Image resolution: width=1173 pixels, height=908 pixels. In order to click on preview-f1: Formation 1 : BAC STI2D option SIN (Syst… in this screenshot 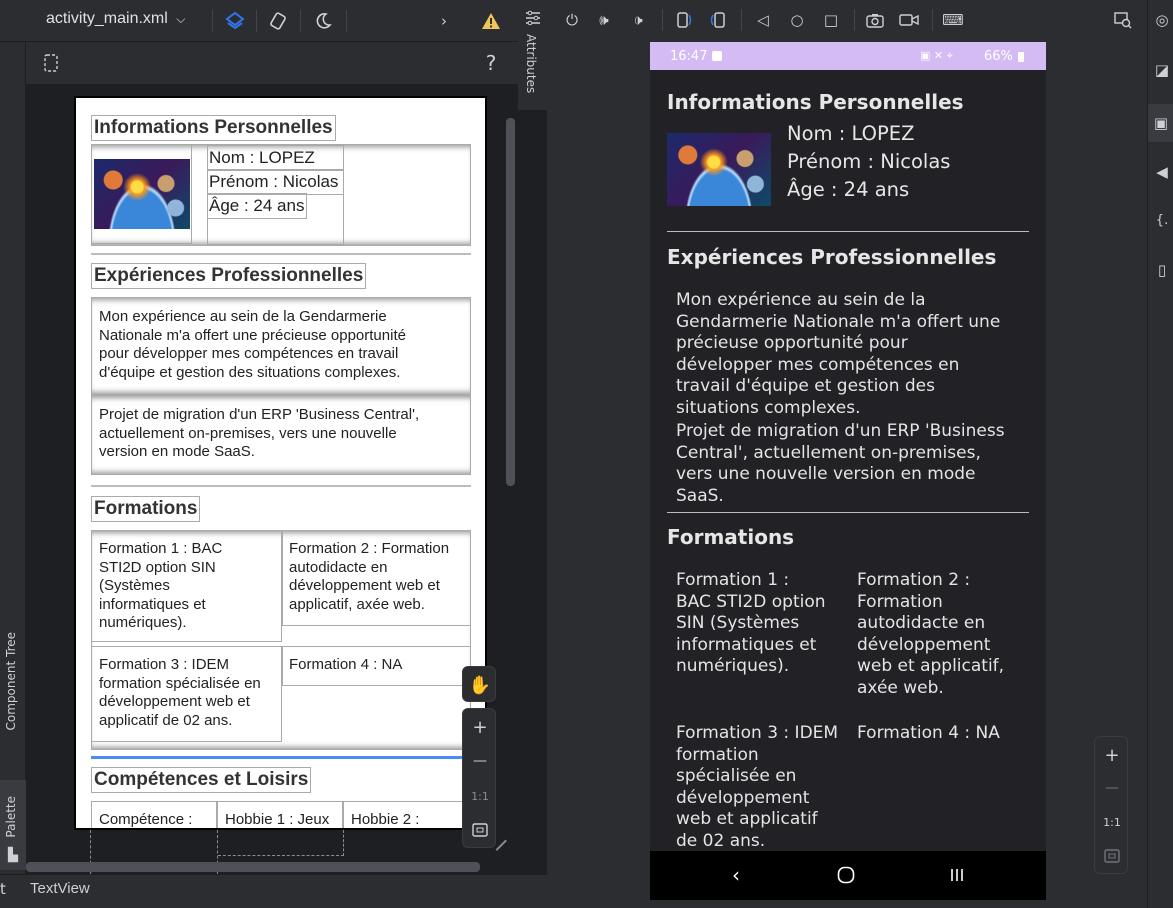, I will do `click(161, 585)`.